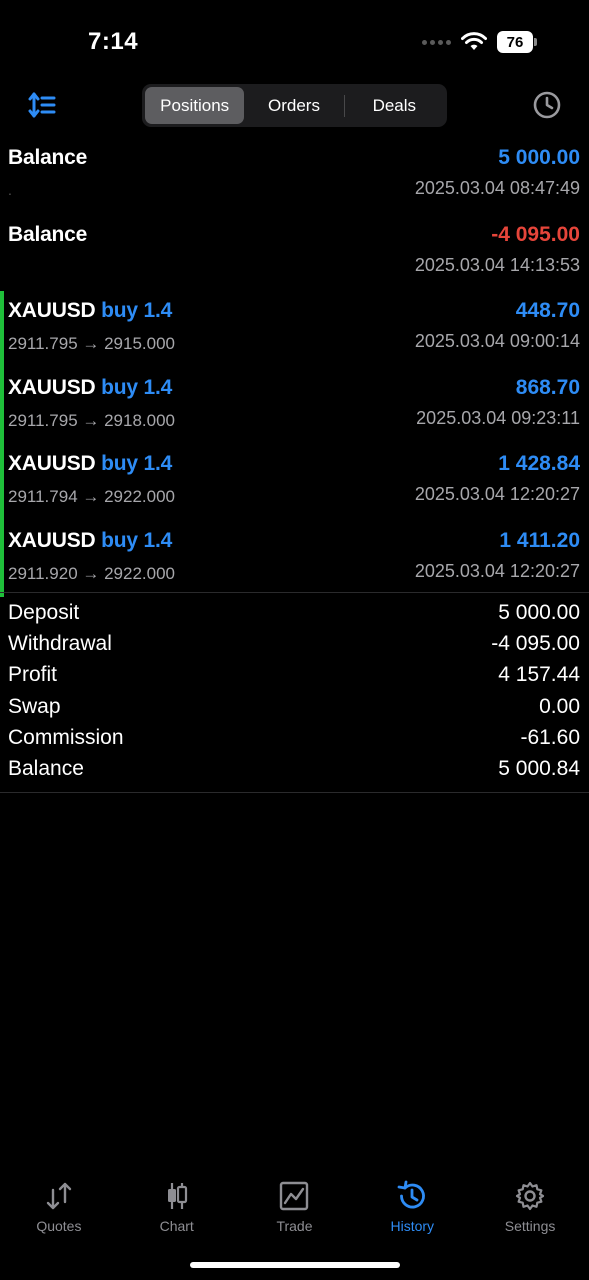 This screenshot has width=589, height=1280. I want to click on trade-profit: 1 411.20, so click(539, 540).